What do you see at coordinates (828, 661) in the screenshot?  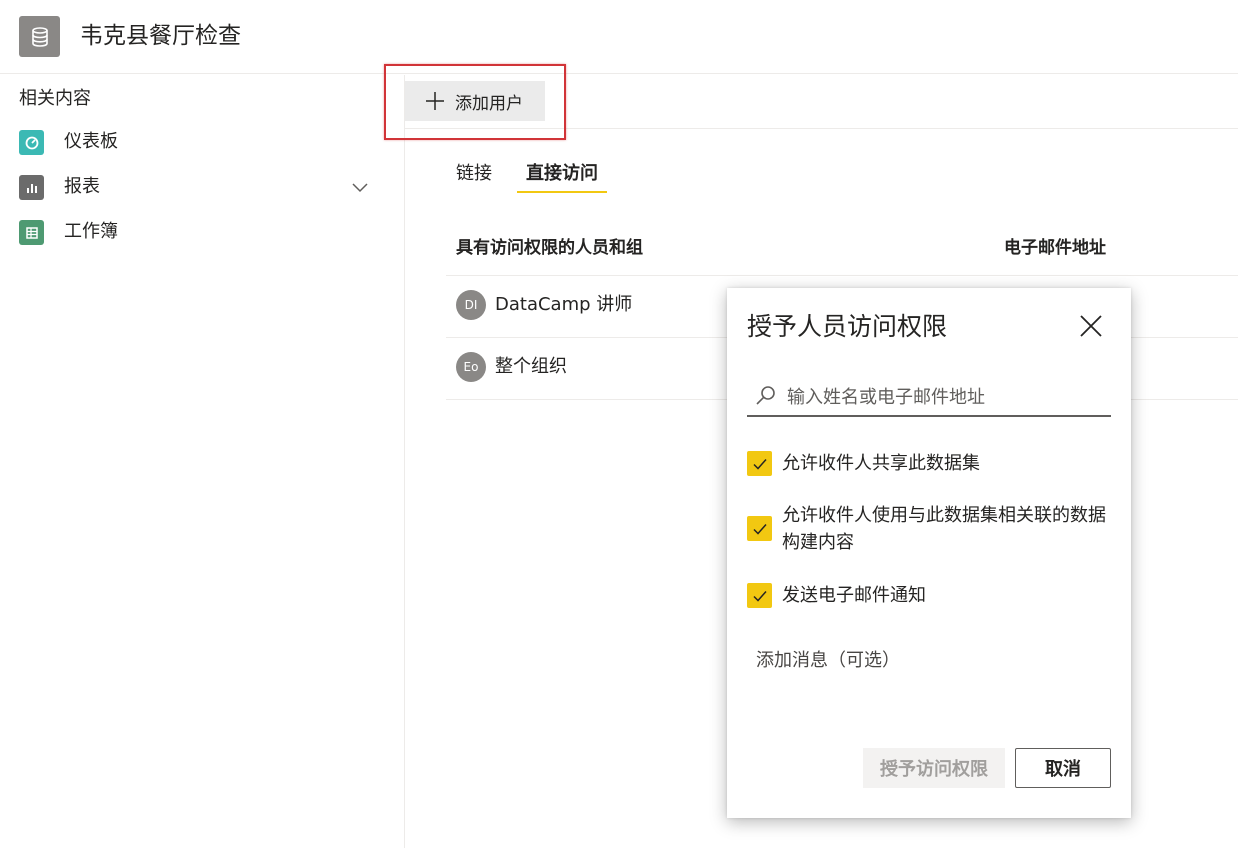 I see `add-message-field: 添加消息（可选）` at bounding box center [828, 661].